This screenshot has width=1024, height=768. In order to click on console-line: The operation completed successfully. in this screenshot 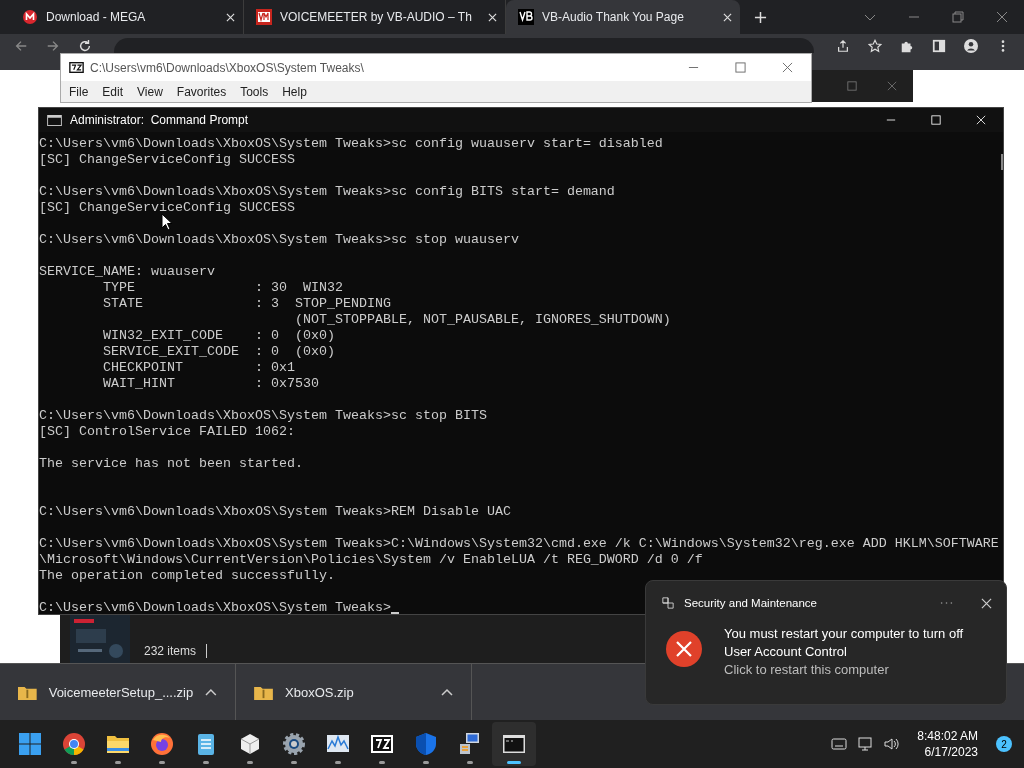, I will do `click(187, 576)`.